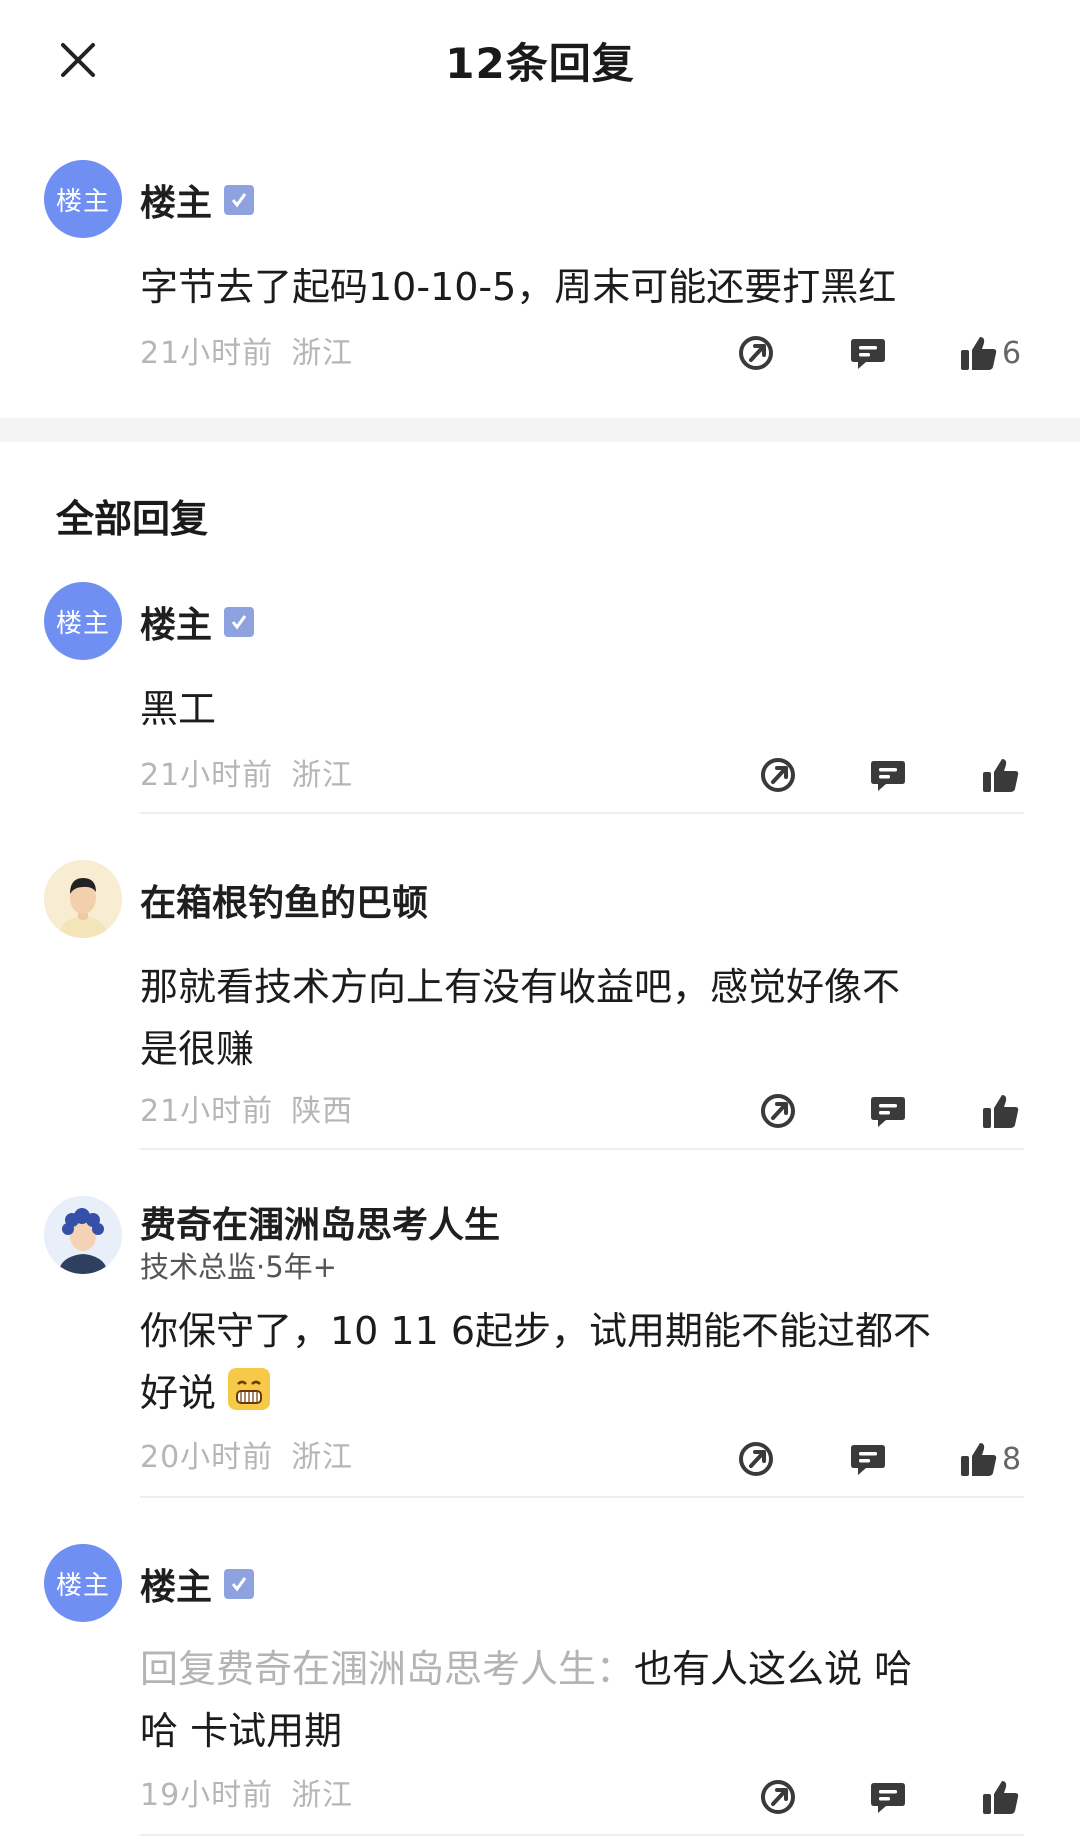 This screenshot has width=1080, height=1842. I want to click on username: 费奇在涠洲岛思考人生, so click(320, 1222).